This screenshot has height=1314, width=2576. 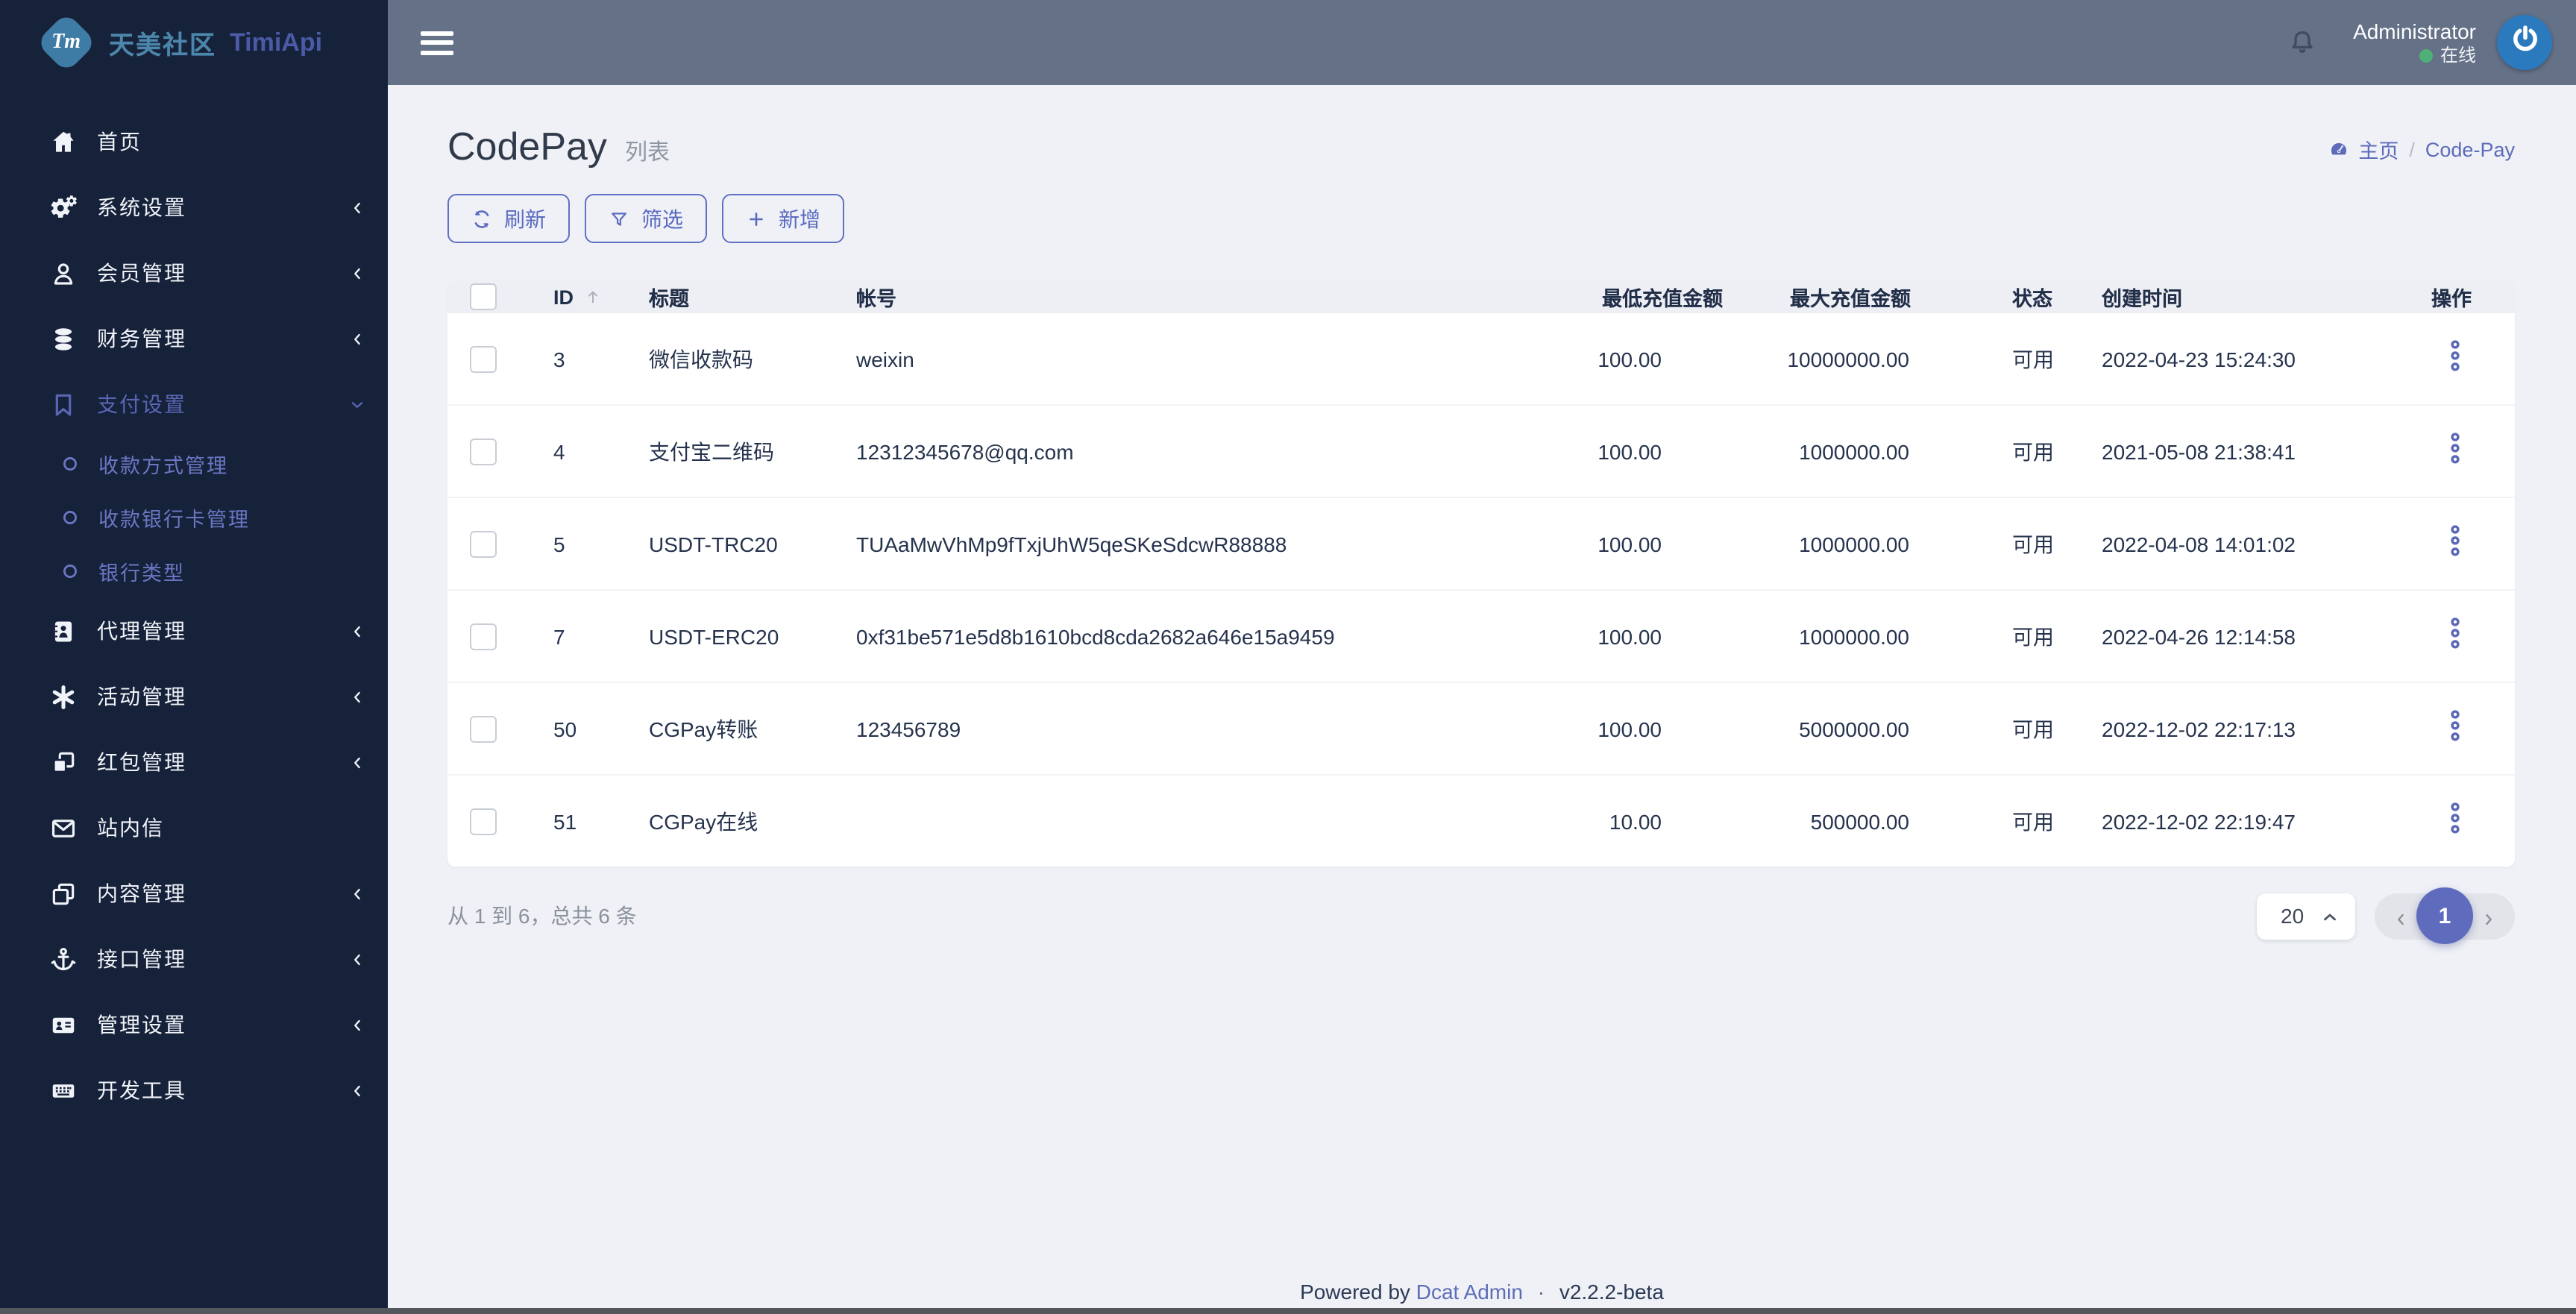 I want to click on notifications-bell-icon, so click(x=2302, y=42).